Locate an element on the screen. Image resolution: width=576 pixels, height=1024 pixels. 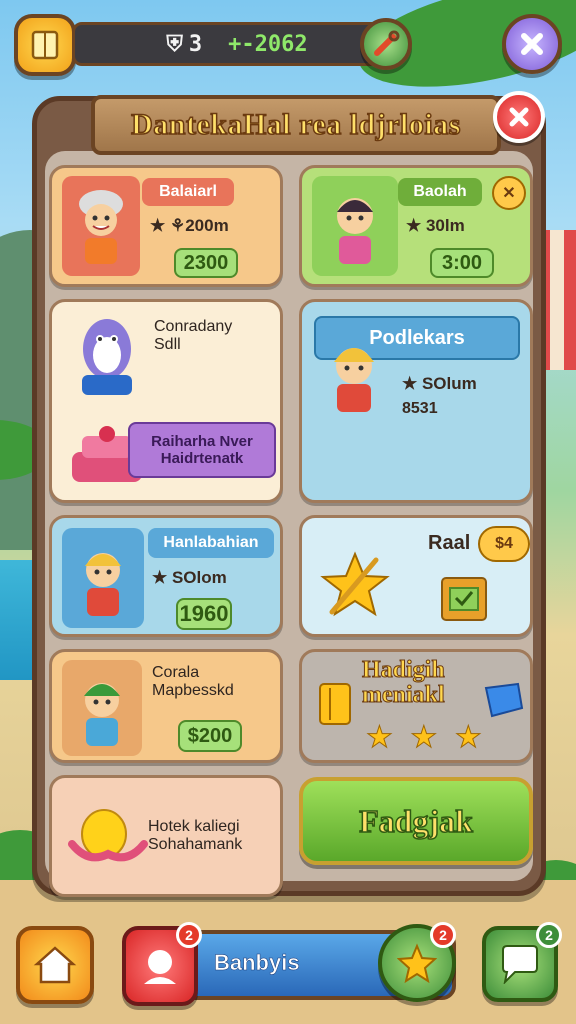
gold-bars-icon is located at coordinates (335, 704).